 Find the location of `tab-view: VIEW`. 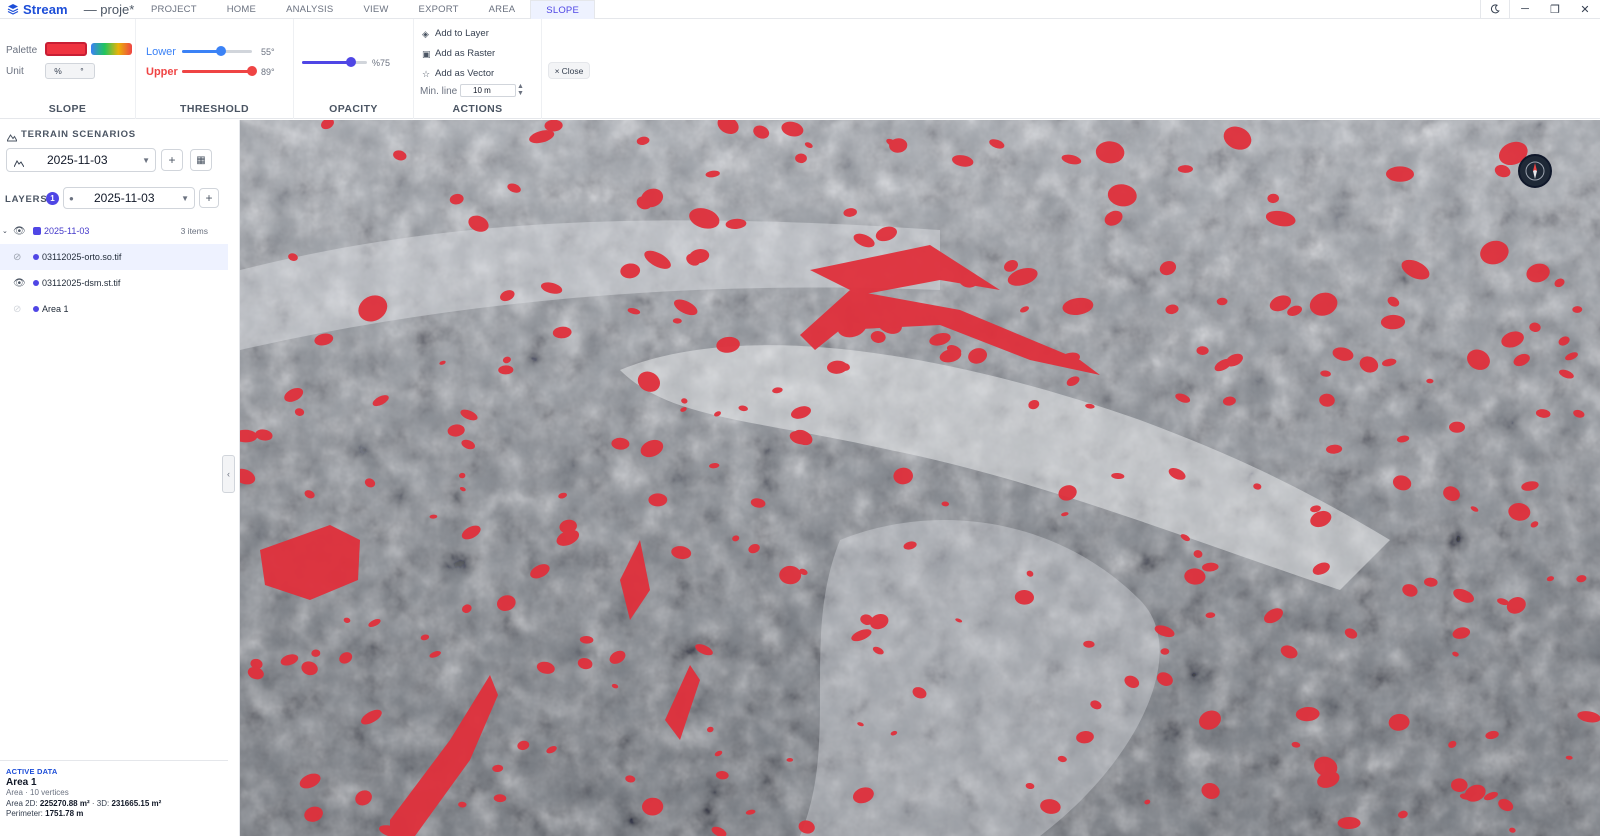

tab-view: VIEW is located at coordinates (375, 9).